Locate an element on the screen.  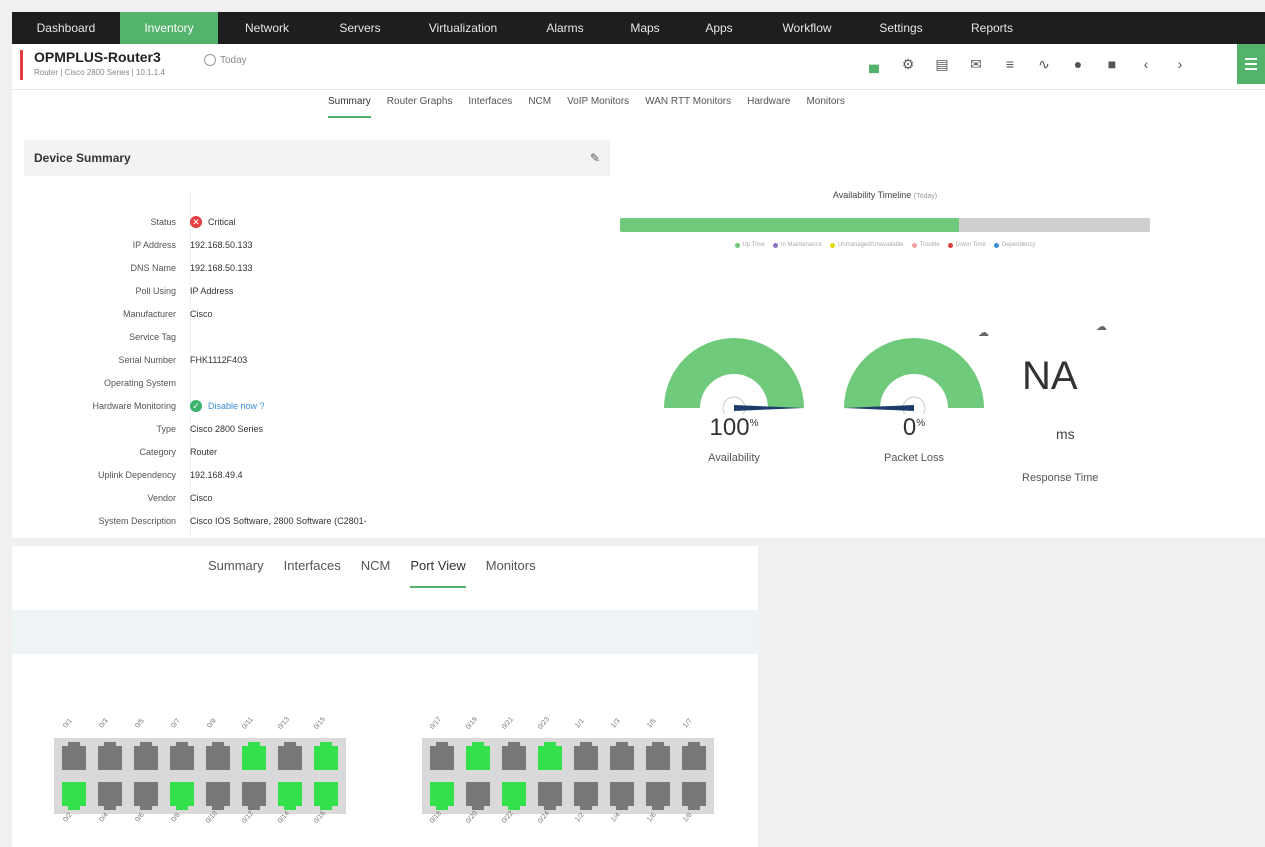
time-selector: Today is located at coordinates (225, 60).